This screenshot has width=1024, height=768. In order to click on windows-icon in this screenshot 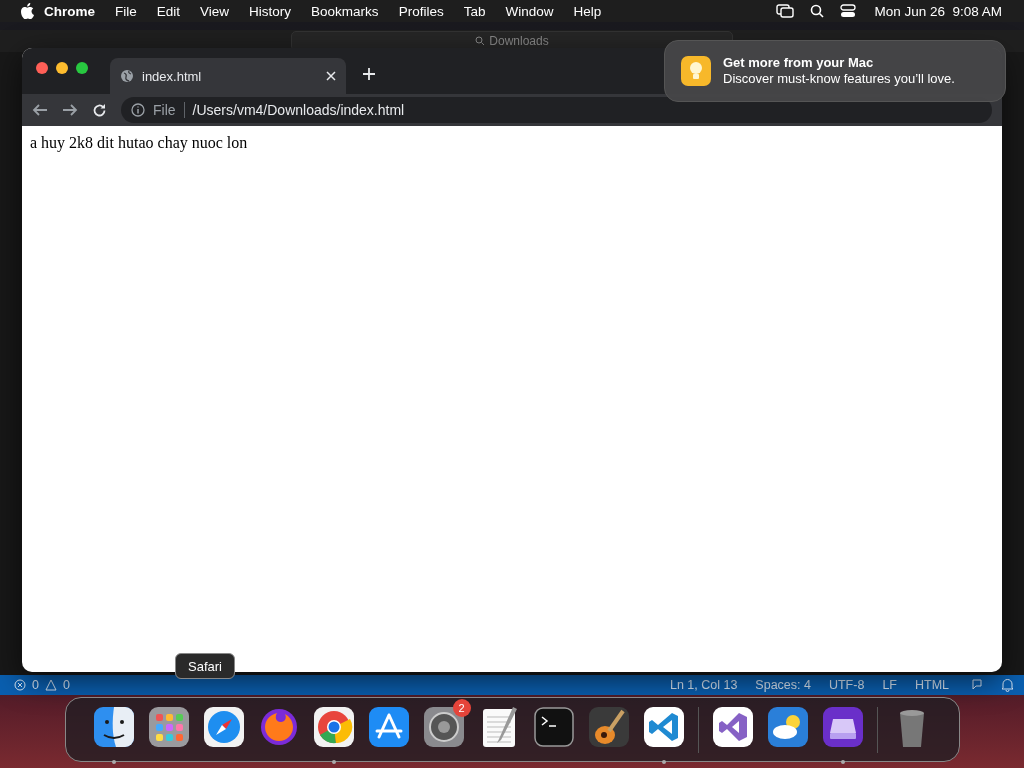, I will do `click(785, 11)`.